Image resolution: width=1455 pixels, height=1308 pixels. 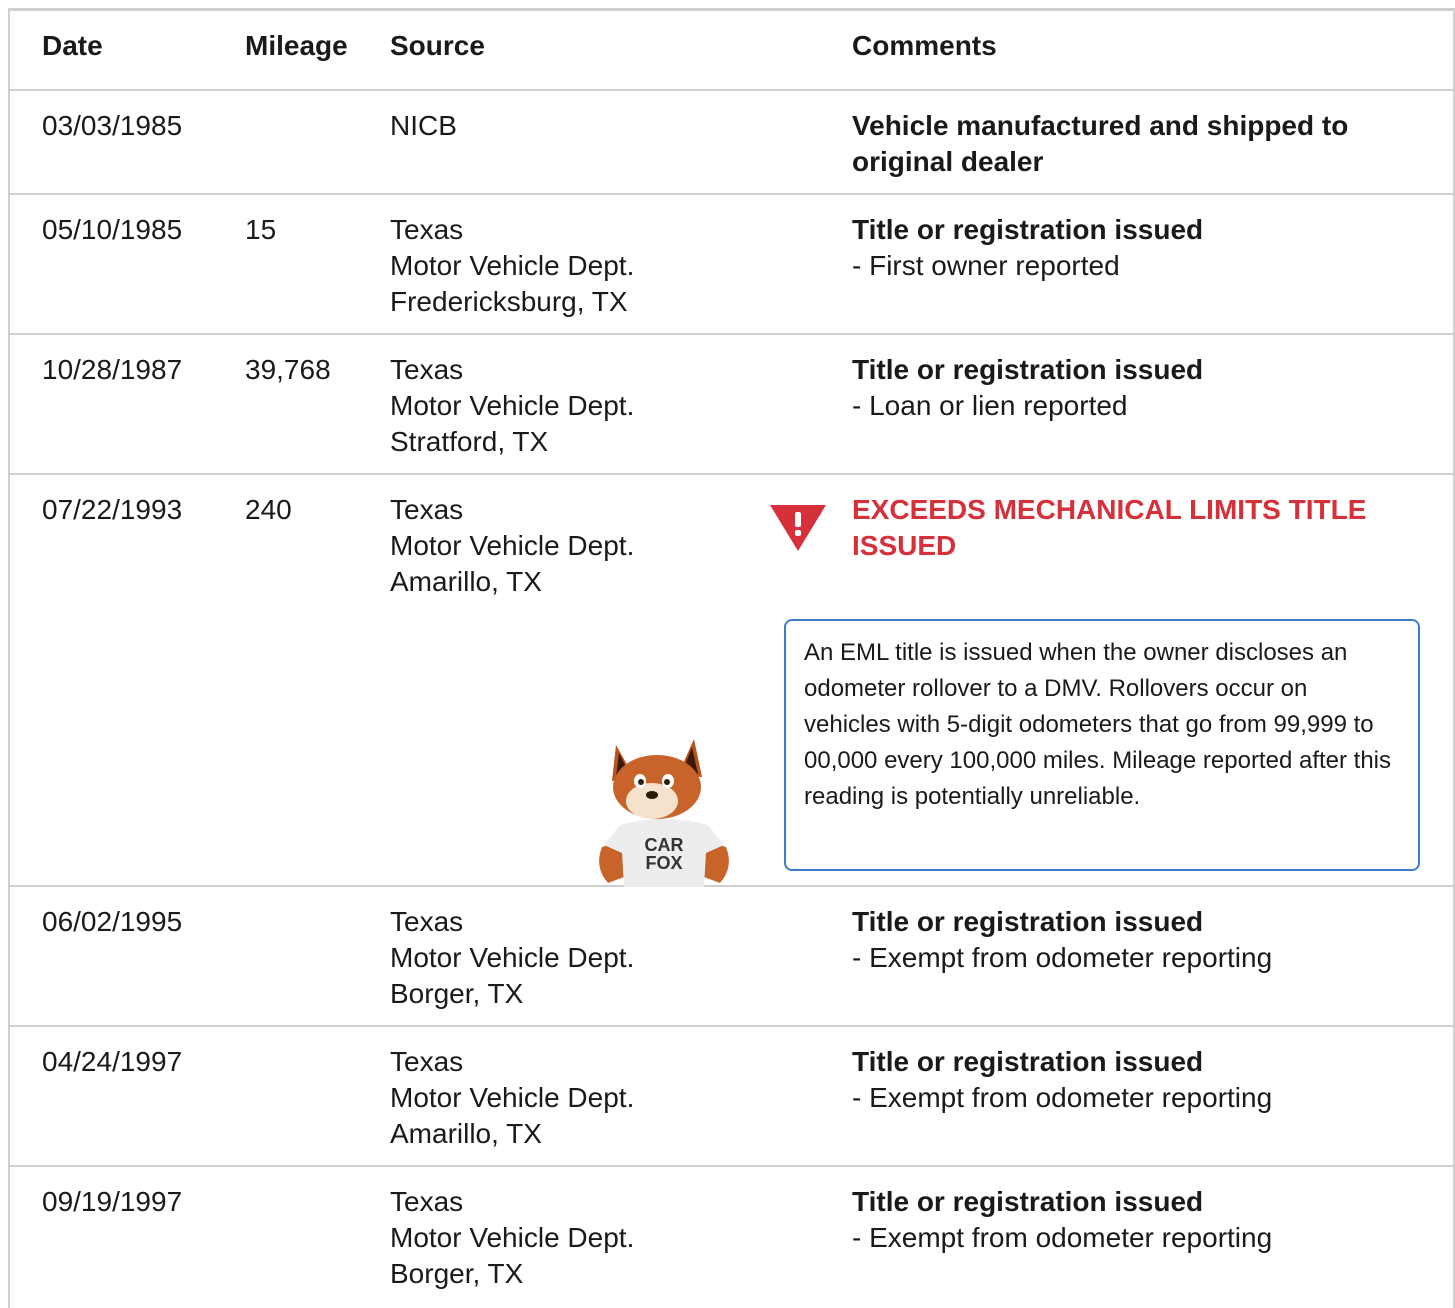 What do you see at coordinates (1109, 527) in the screenshot?
I see `warning-title: EXCEEDS MECHANICAL LIMITS TITLE ISSUED` at bounding box center [1109, 527].